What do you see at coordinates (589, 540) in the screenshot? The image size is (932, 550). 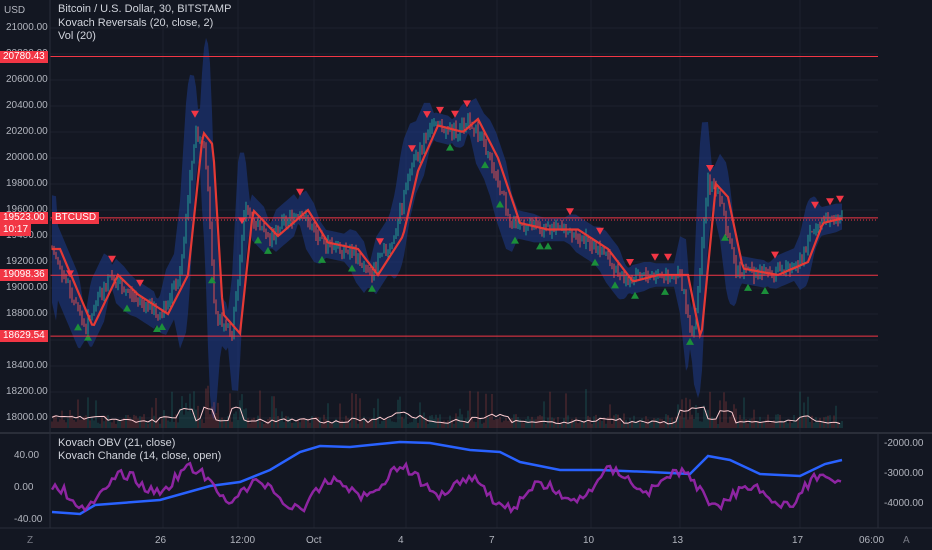 I see `time-axis-label: 10` at bounding box center [589, 540].